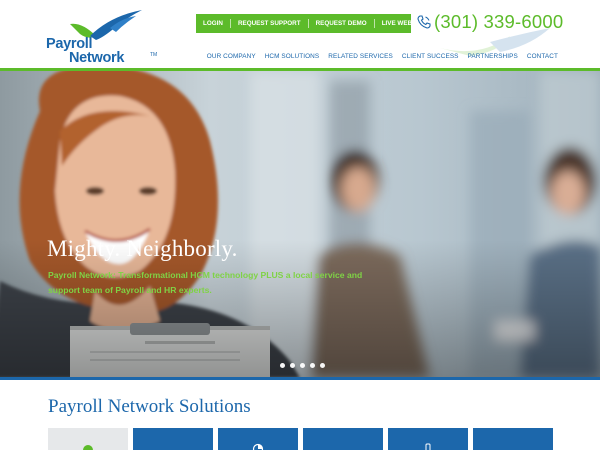  Describe the element at coordinates (154, 55) in the screenshot. I see `logo-trademark: TM` at that location.